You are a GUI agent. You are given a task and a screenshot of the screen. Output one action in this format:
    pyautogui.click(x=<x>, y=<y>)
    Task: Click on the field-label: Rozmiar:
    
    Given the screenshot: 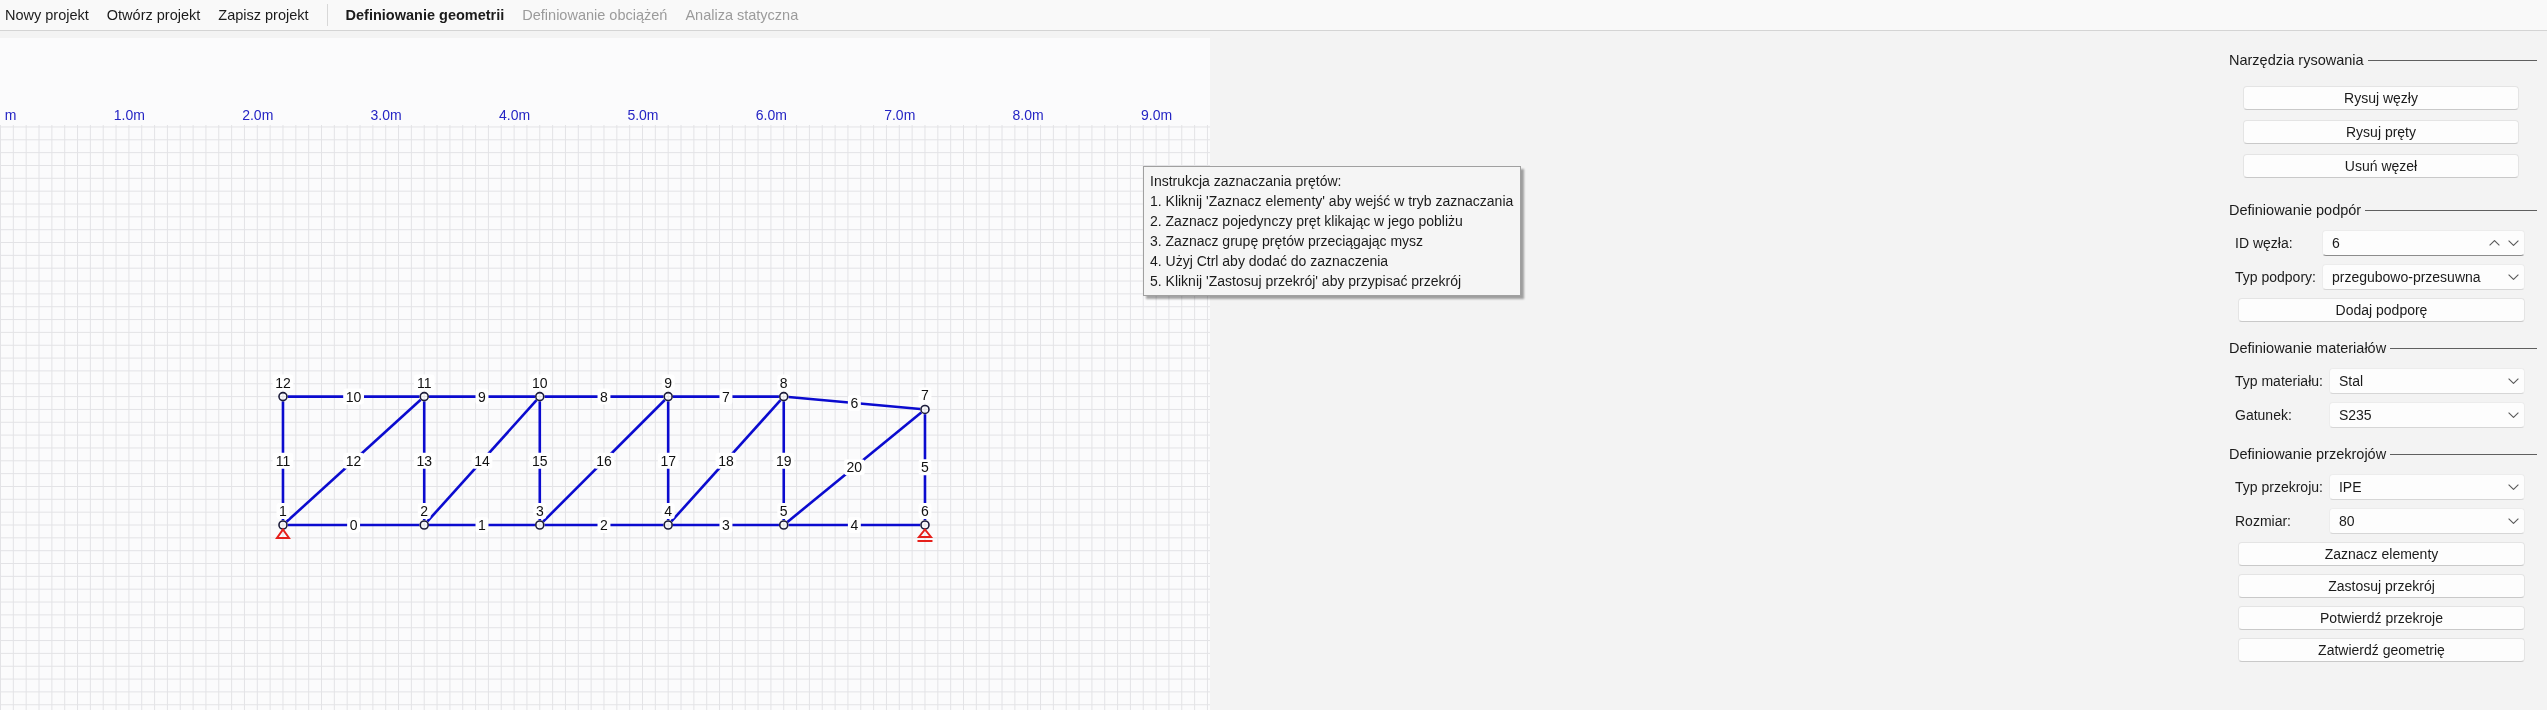 What is the action you would take?
    pyautogui.click(x=2263, y=521)
    